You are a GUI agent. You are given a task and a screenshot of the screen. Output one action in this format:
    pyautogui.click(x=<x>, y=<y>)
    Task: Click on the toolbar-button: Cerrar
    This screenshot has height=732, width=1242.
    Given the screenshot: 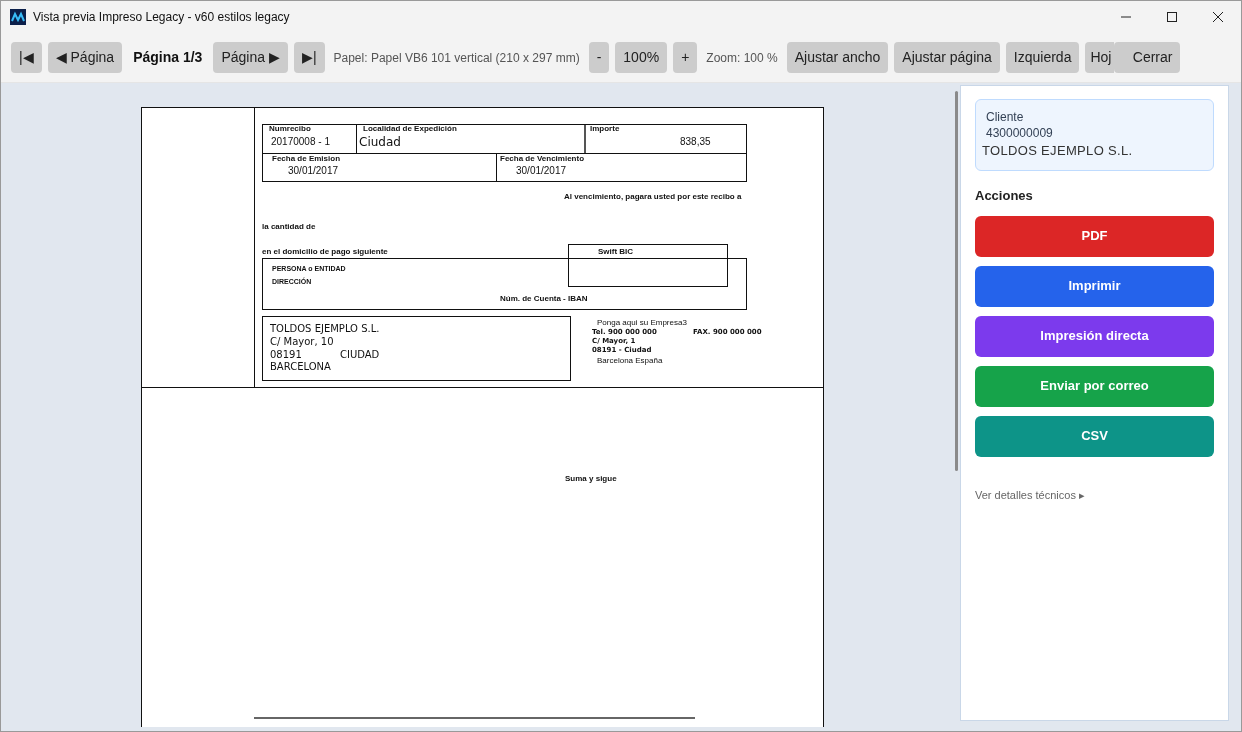 What is the action you would take?
    pyautogui.click(x=1147, y=57)
    